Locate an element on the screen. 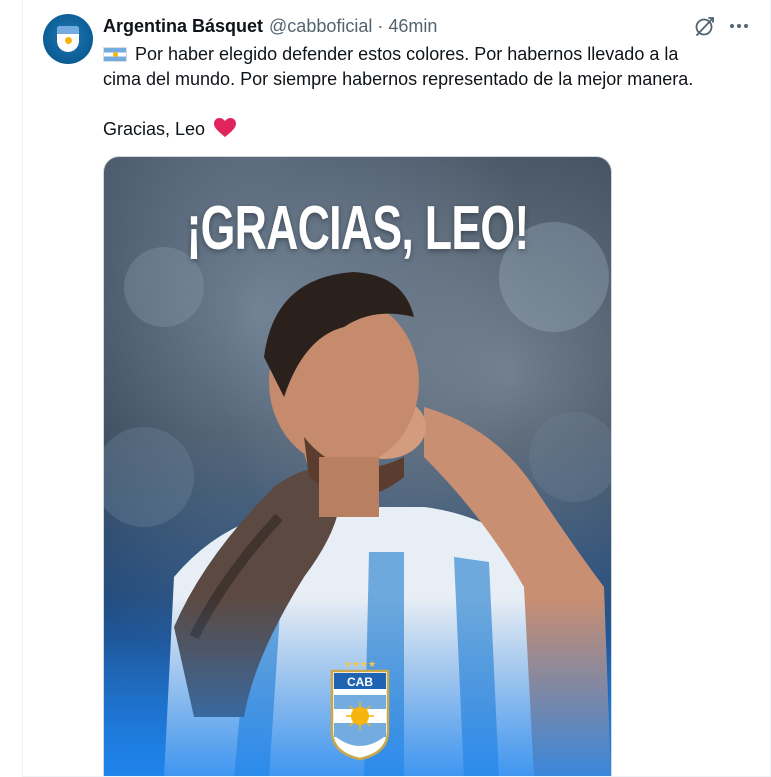 The image size is (771, 777). tweet-text-paragraph-2: Gracias, Leo is located at coordinates (170, 131).